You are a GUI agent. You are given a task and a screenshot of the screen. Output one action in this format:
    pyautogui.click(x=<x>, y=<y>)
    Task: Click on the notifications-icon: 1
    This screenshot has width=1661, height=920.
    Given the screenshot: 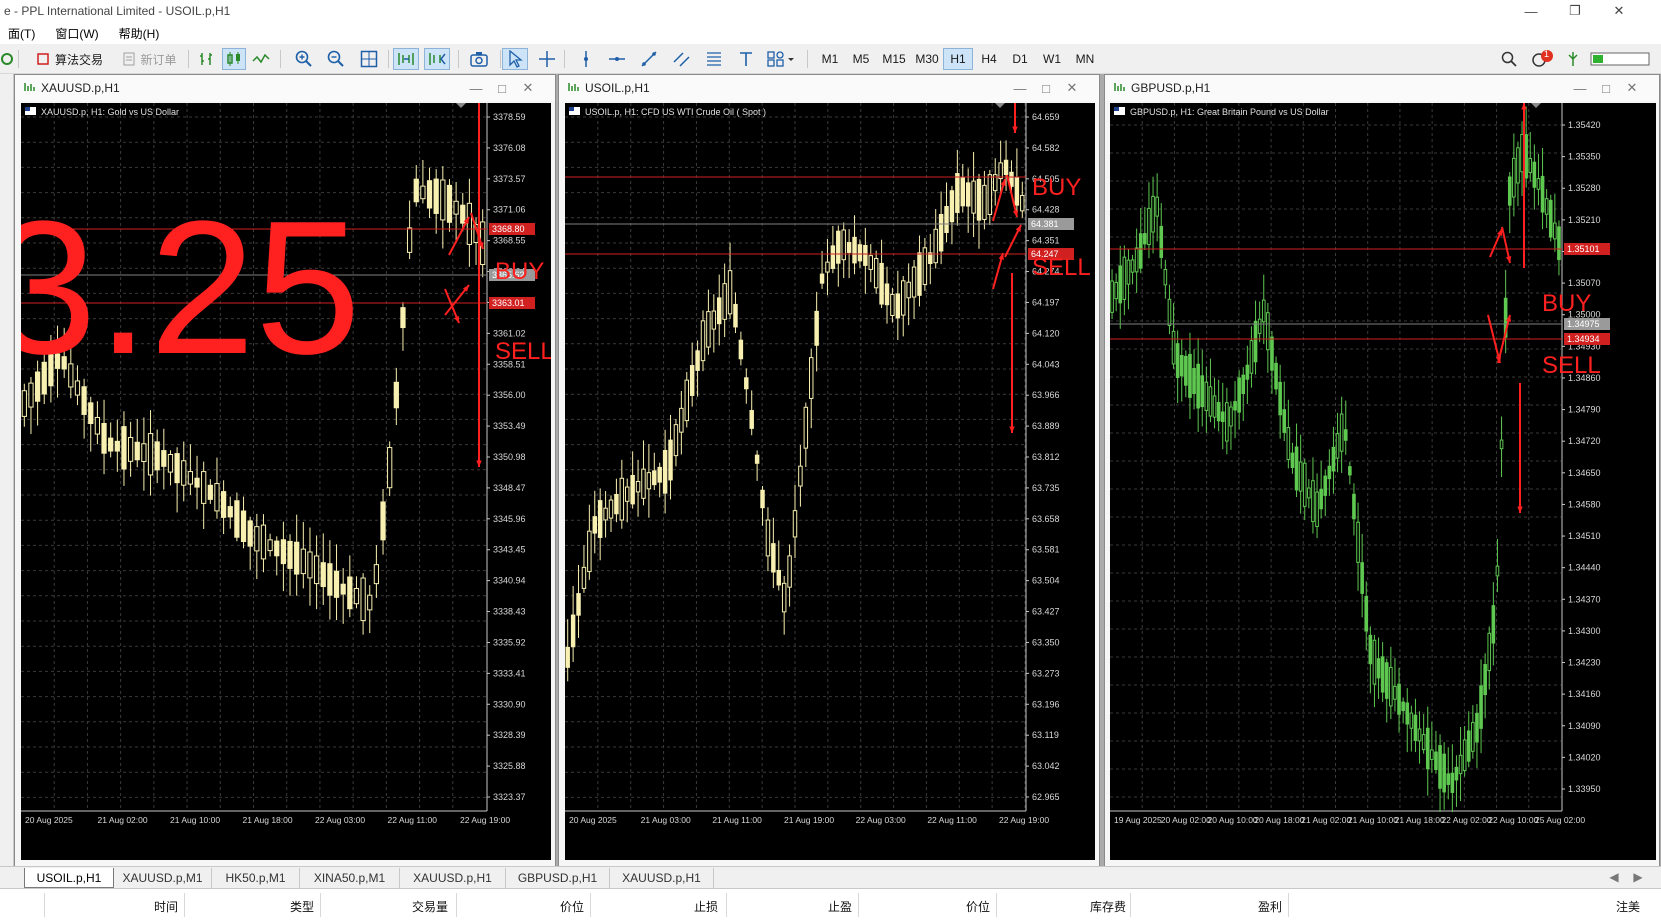 What is the action you would take?
    pyautogui.click(x=1542, y=59)
    